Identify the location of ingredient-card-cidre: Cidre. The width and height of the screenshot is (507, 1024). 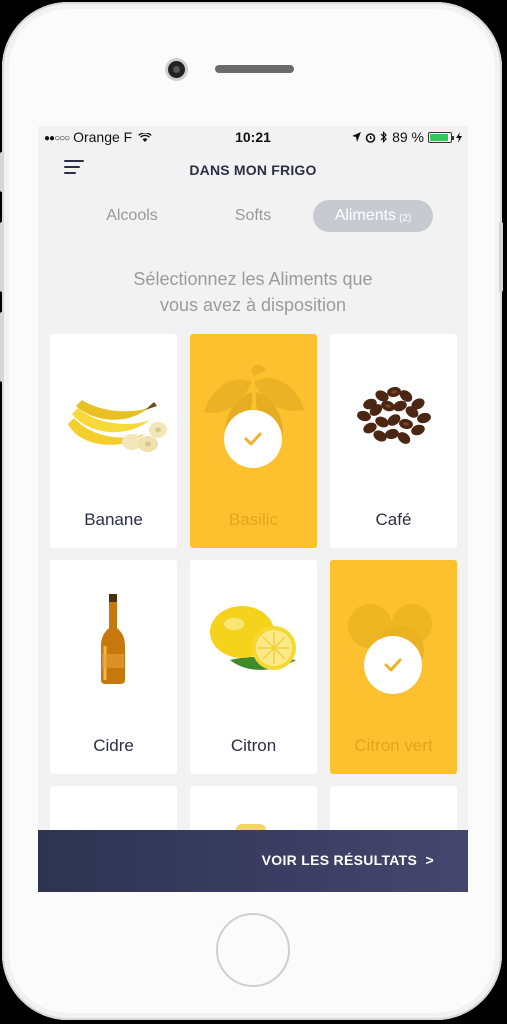
(113, 667).